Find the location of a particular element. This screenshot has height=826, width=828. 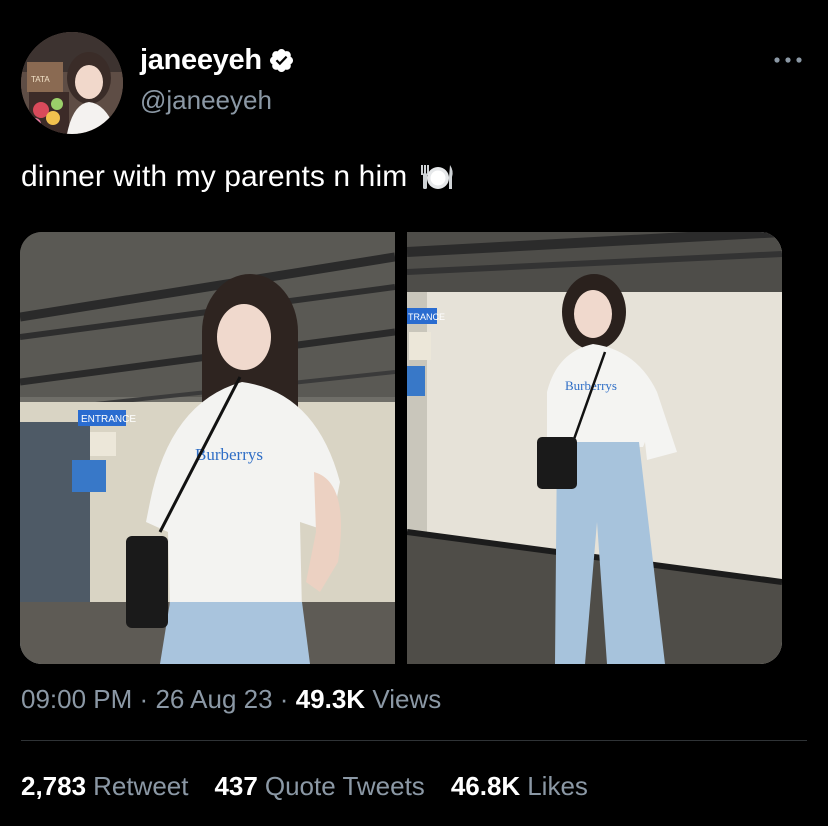

views-label: Views is located at coordinates (407, 699).